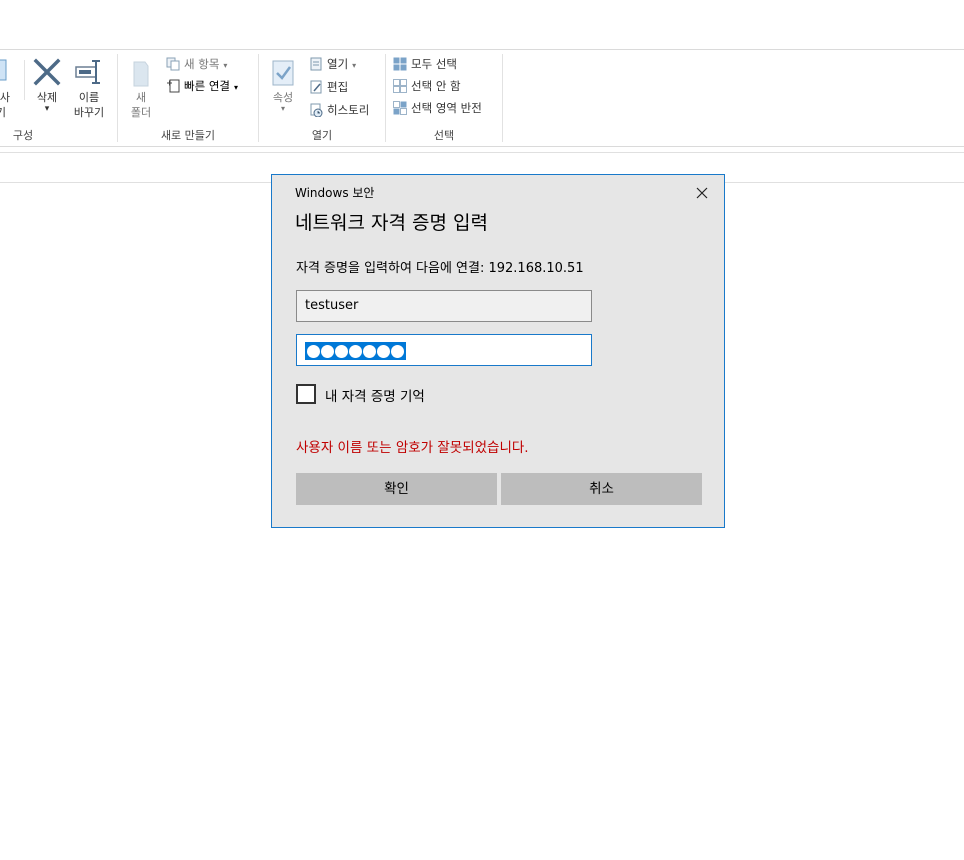  Describe the element at coordinates (396, 489) in the screenshot. I see `ok-button: 확인` at that location.